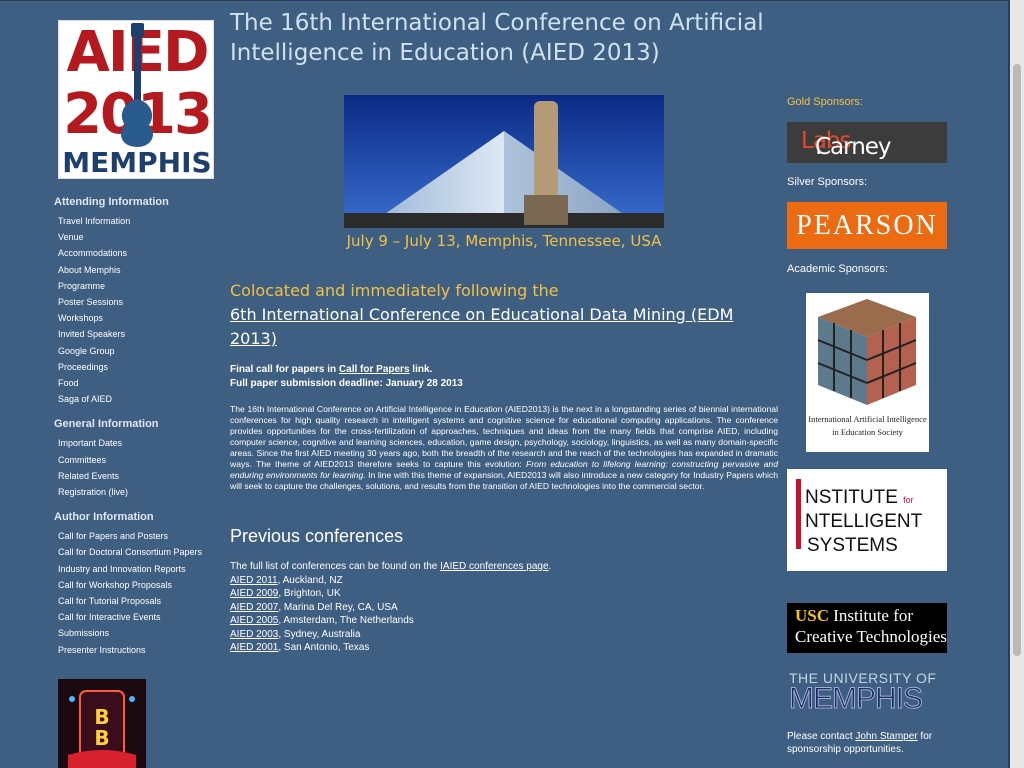 Image resolution: width=1024 pixels, height=768 pixels. I want to click on contact-prefix: Please contact, so click(821, 736).